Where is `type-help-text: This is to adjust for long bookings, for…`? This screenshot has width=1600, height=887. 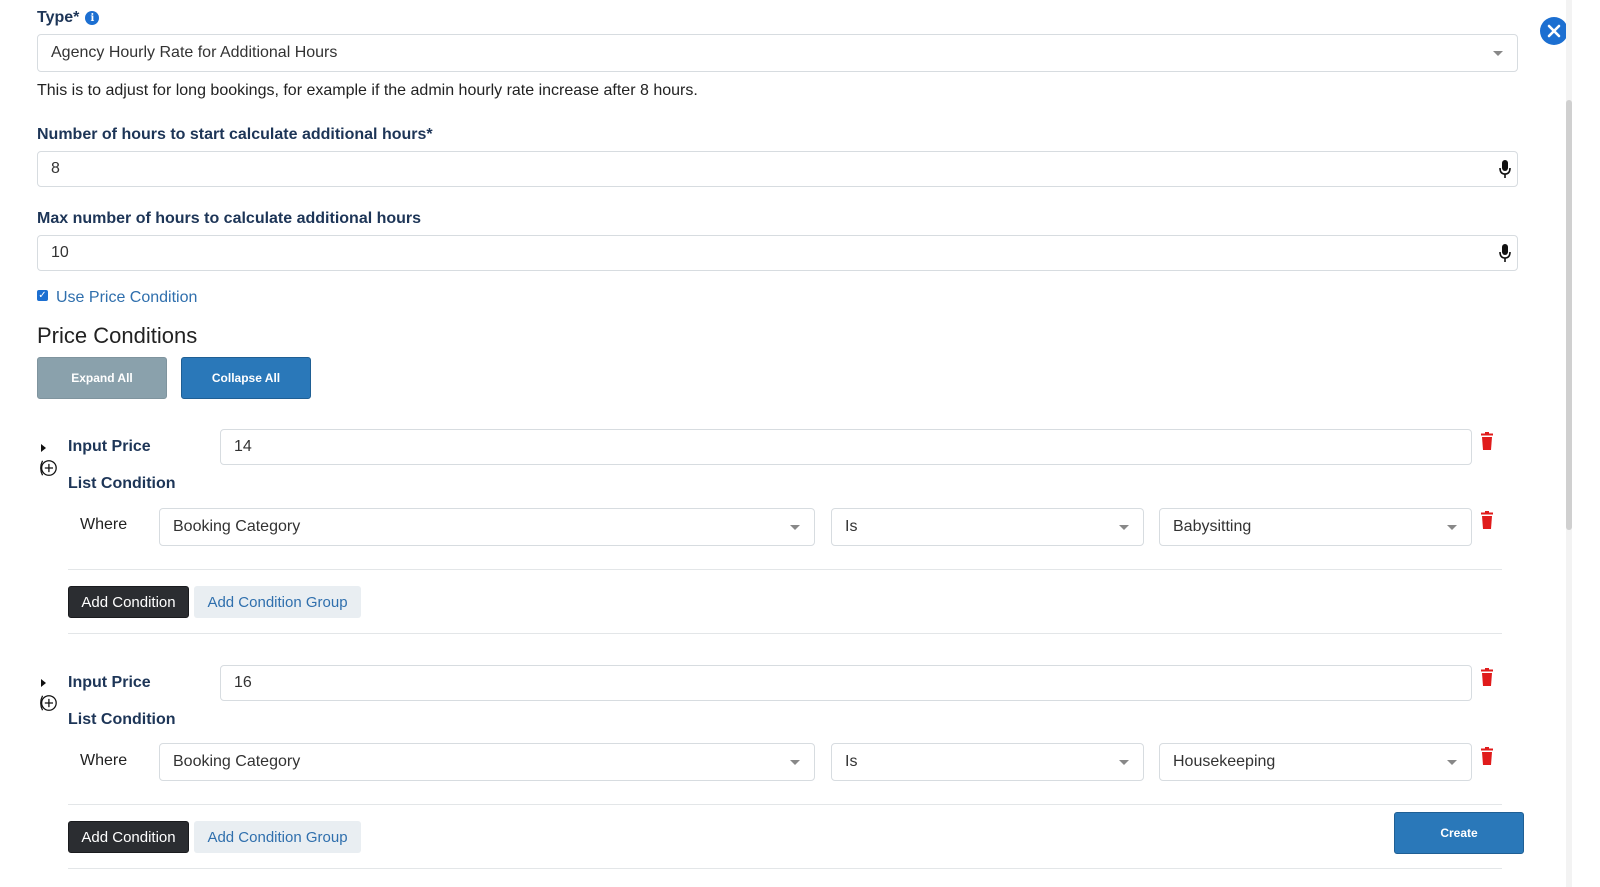 type-help-text: This is to adjust for long bookings, for… is located at coordinates (367, 90).